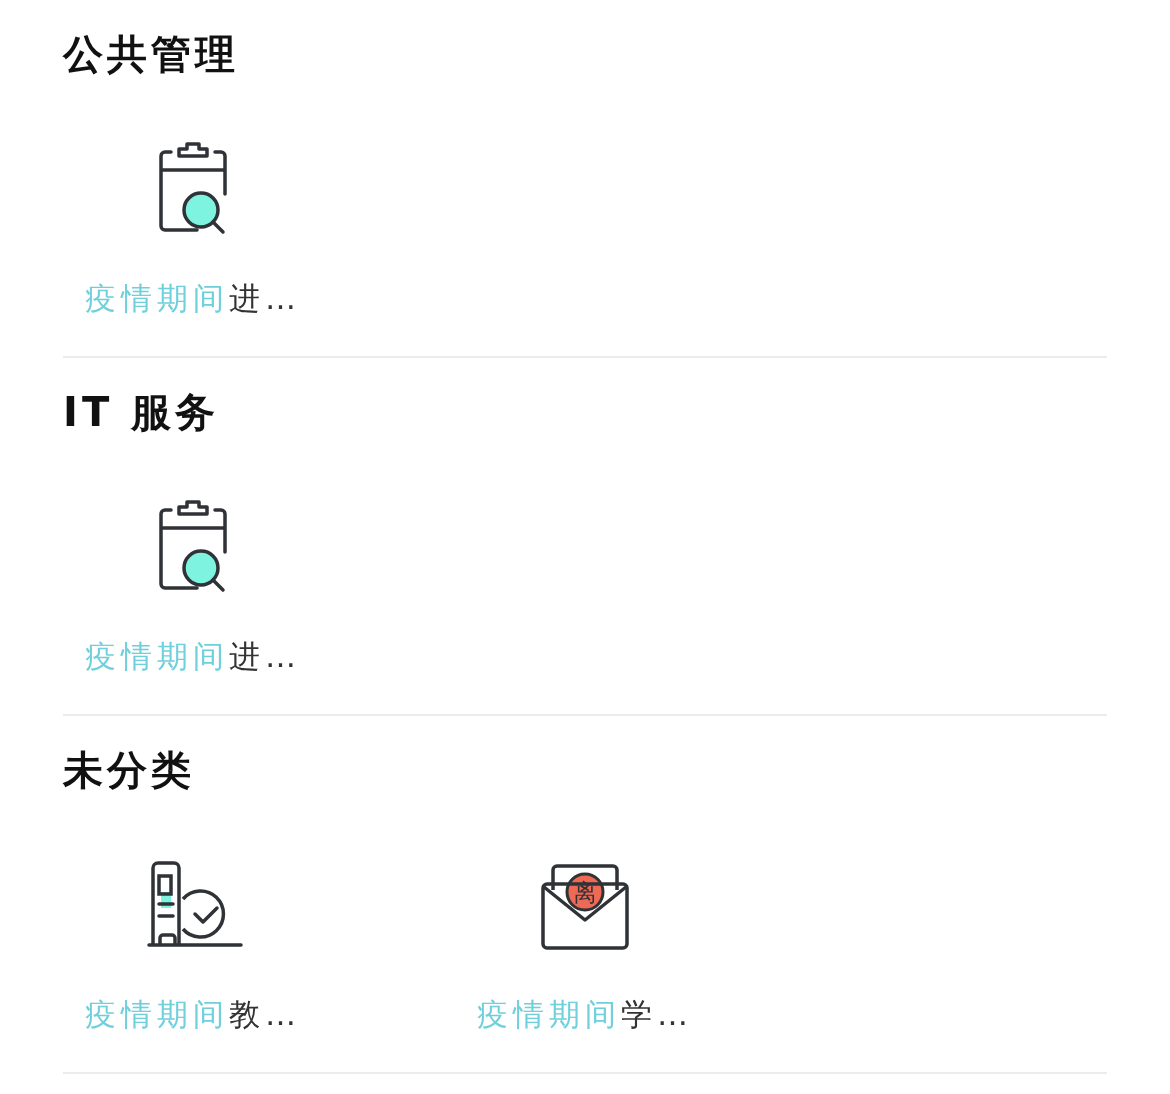 This screenshot has width=1170, height=1094. Describe the element at coordinates (129, 770) in the screenshot. I see `section-title: 未分类` at that location.